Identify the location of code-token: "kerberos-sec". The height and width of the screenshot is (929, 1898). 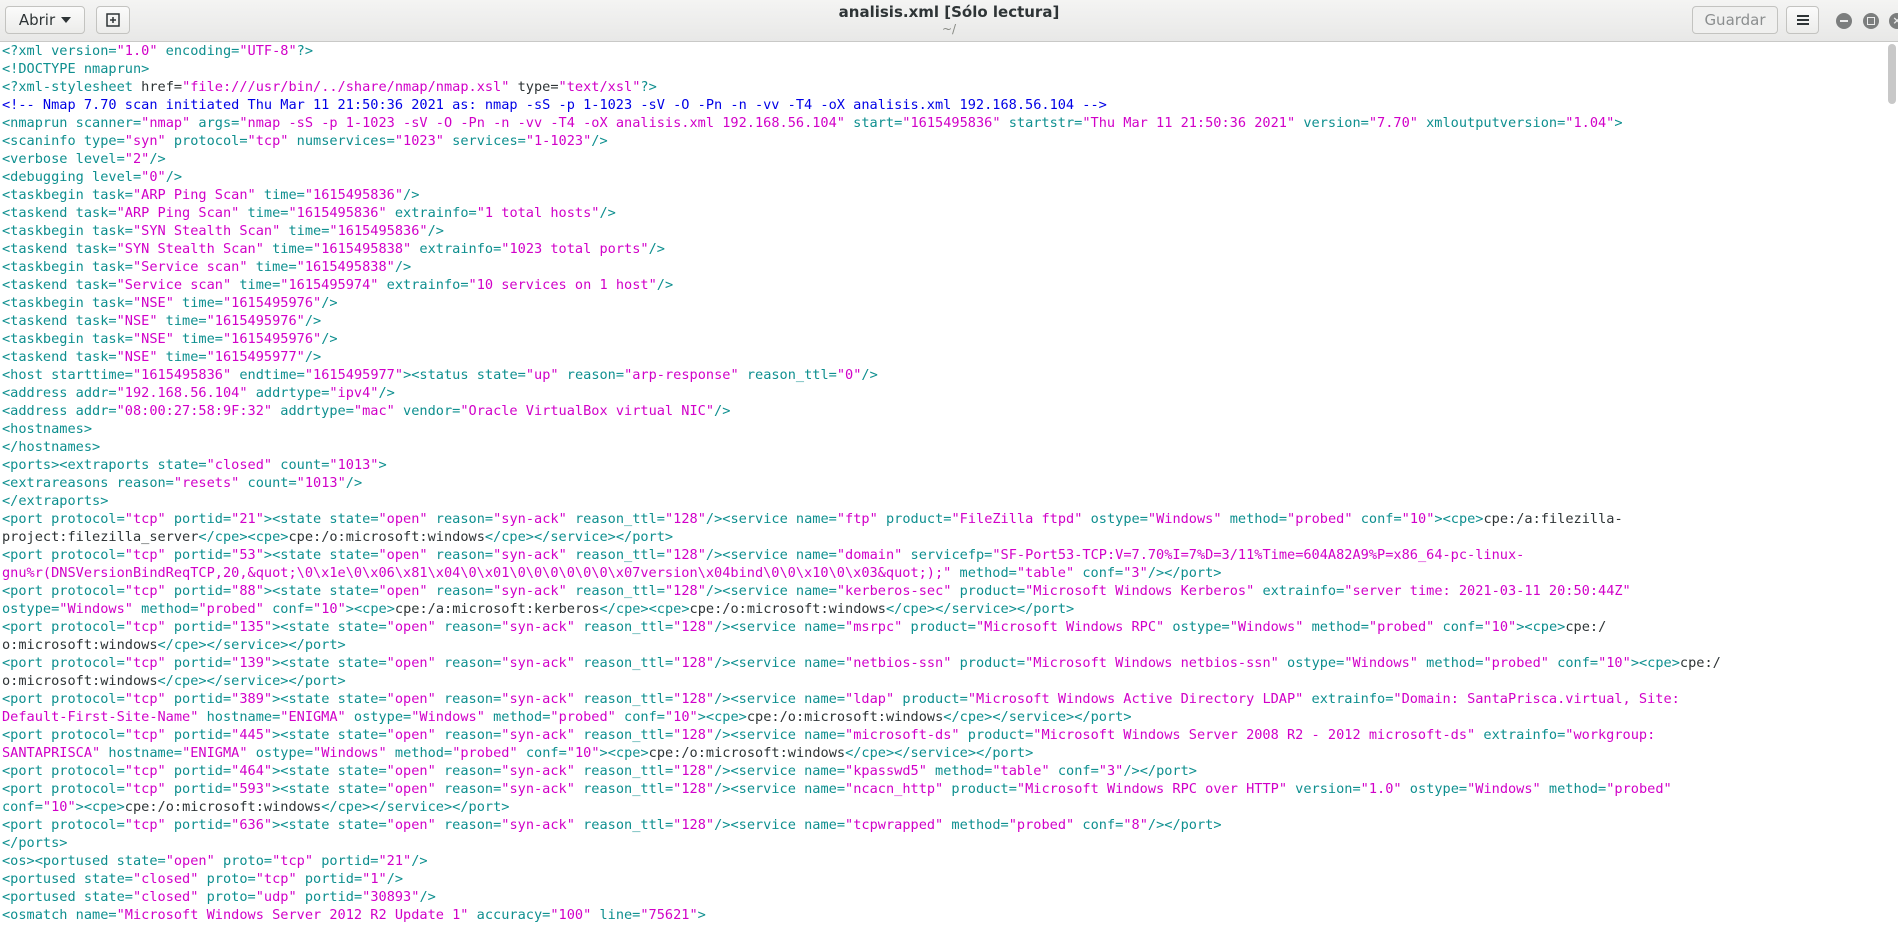
(894, 591).